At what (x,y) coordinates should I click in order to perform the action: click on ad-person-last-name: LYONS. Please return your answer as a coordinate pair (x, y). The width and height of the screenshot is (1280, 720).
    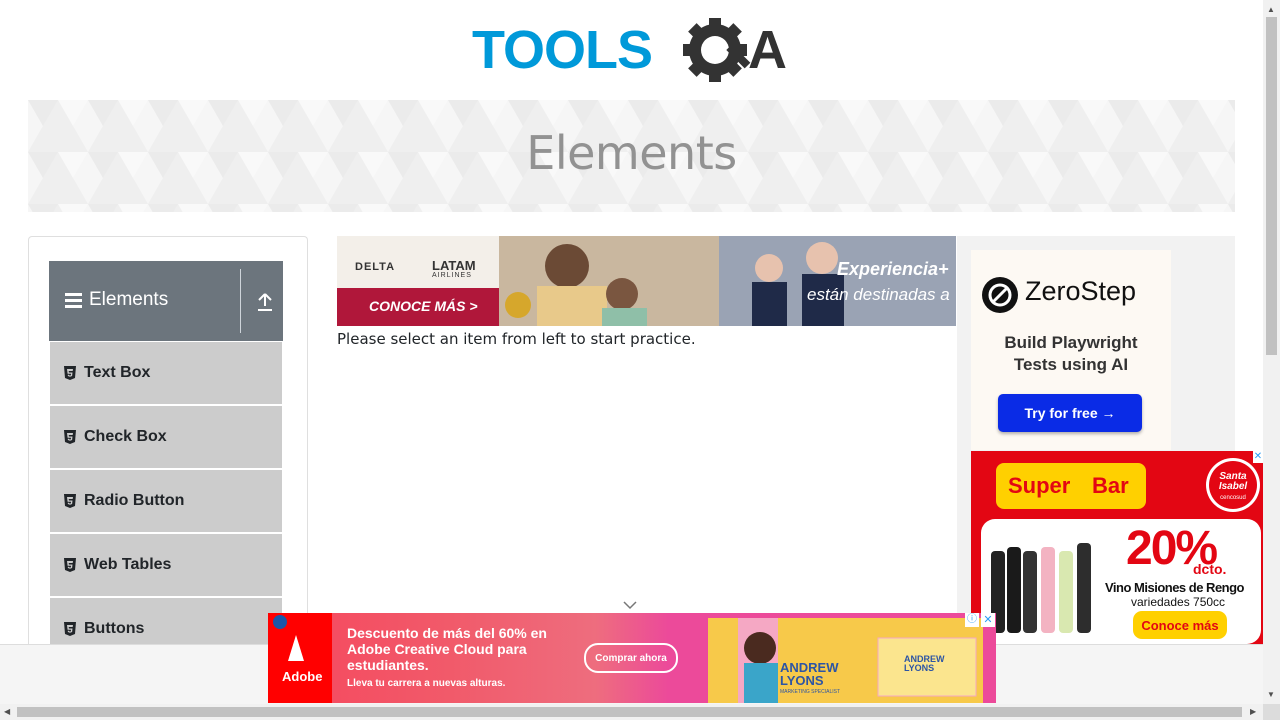
    Looking at the image, I should click on (802, 680).